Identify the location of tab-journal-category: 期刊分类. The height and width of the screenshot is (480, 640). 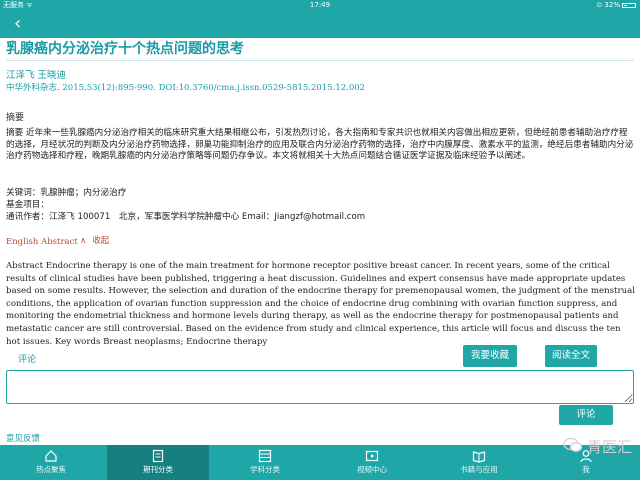
(158, 462).